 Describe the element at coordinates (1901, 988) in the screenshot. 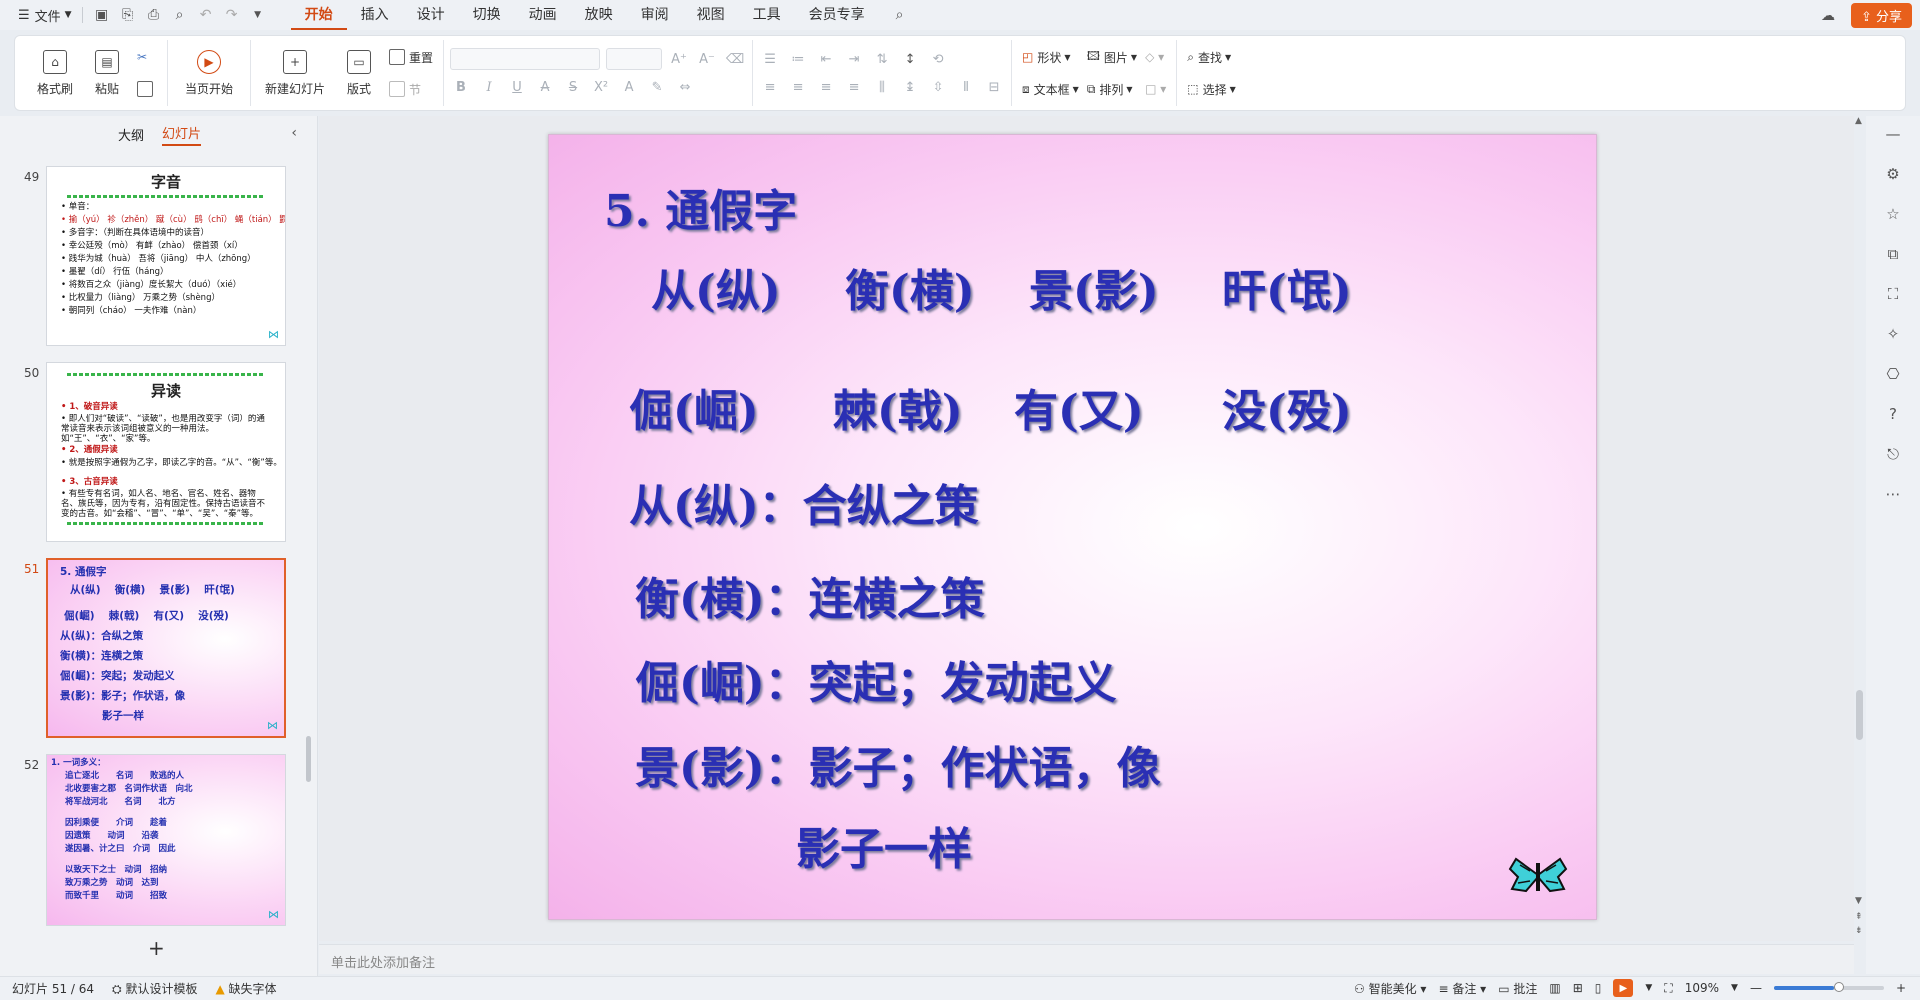

I see `zoom-in-icon: +` at that location.